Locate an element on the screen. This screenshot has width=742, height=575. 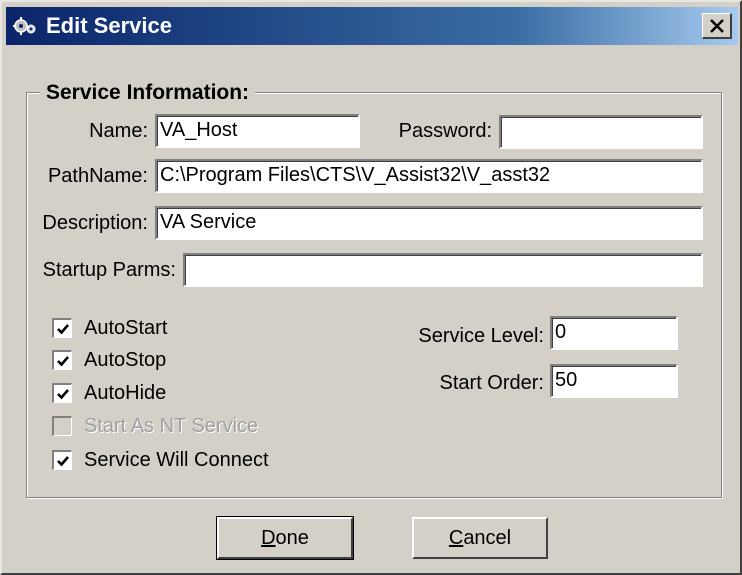
service-level-label: Service Level: is located at coordinates (481, 336).